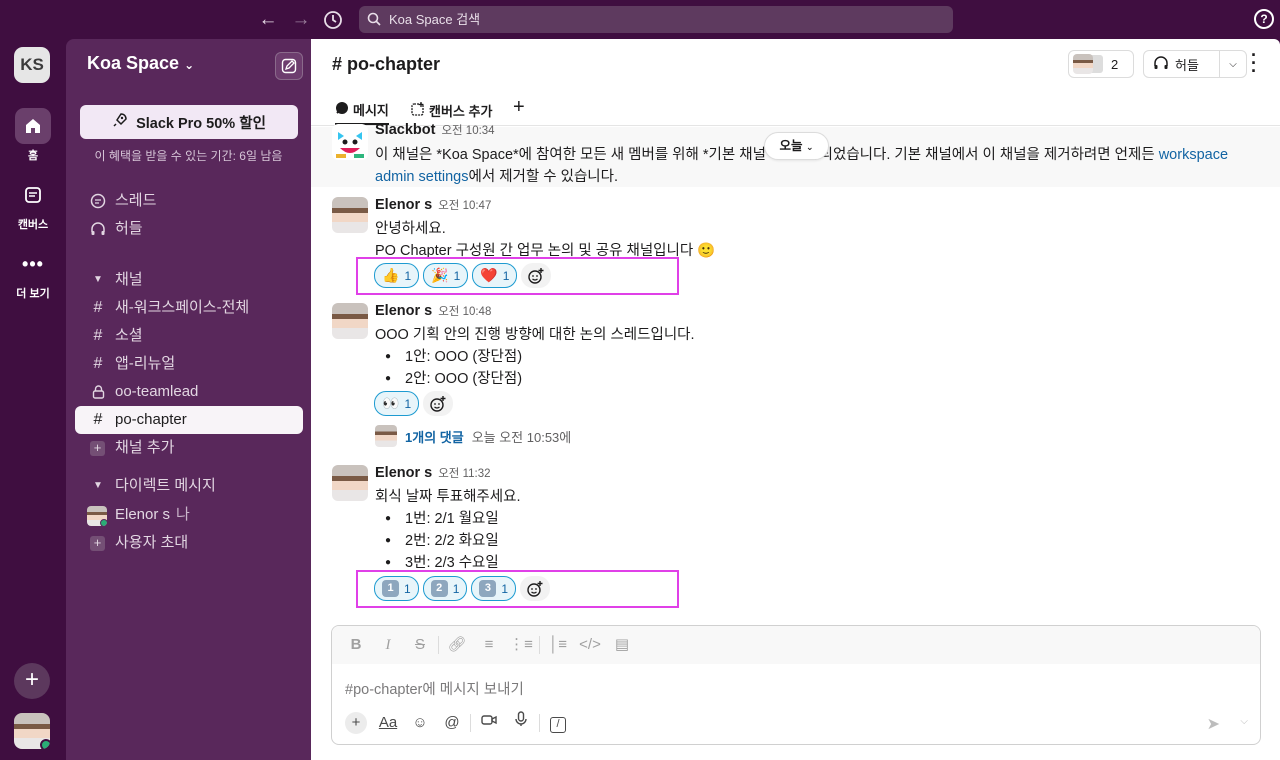 This screenshot has height=760, width=1280. What do you see at coordinates (497, 177) in the screenshot?
I see `message-text: admin settings에서 제거할 수 있습니다.` at bounding box center [497, 177].